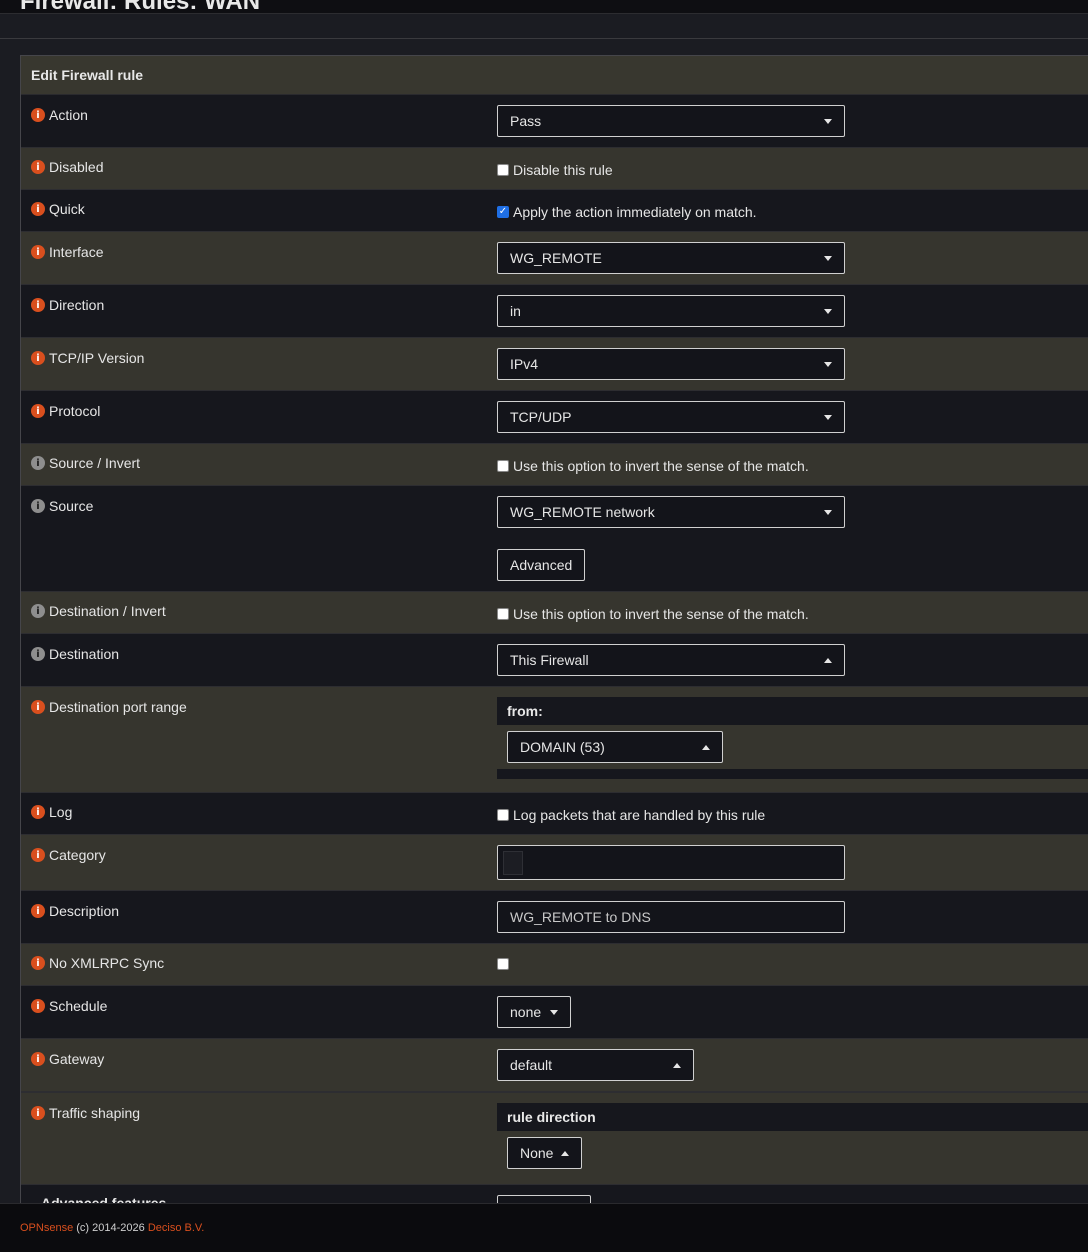 Image resolution: width=1088 pixels, height=1252 pixels. Describe the element at coordinates (140, 7) in the screenshot. I see `page-title: Firewall: Rules: WAN` at that location.